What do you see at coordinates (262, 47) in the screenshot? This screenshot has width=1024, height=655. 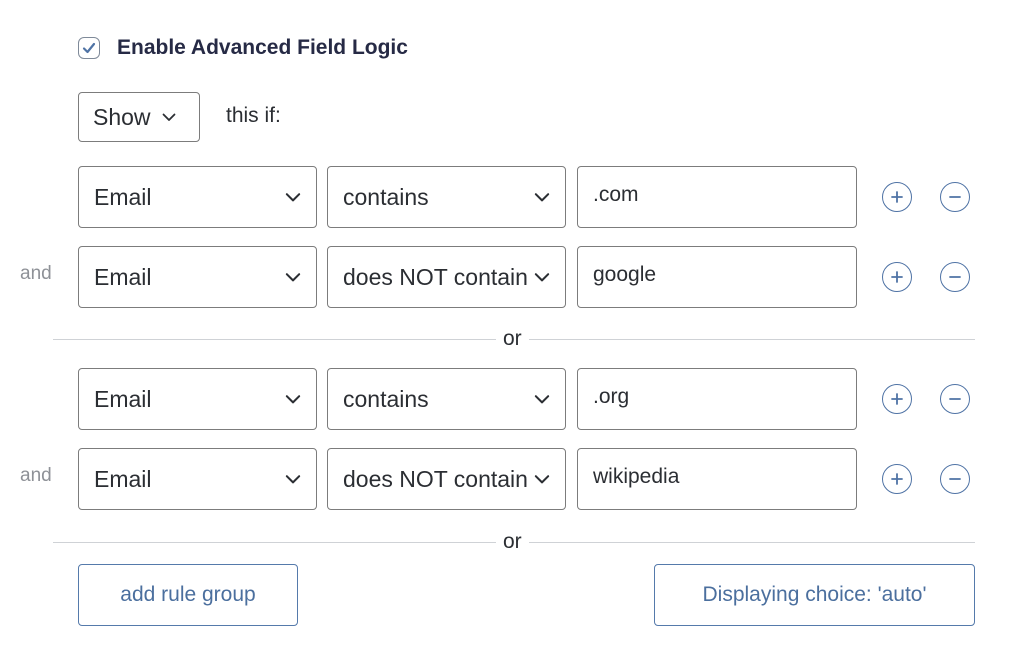 I see `enable-label: Enable Advanced Field Logic` at bounding box center [262, 47].